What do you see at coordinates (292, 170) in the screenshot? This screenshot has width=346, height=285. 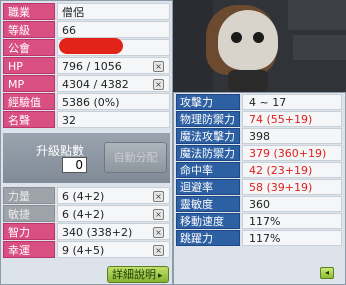 I see `acc-value: 42 (23+19)` at bounding box center [292, 170].